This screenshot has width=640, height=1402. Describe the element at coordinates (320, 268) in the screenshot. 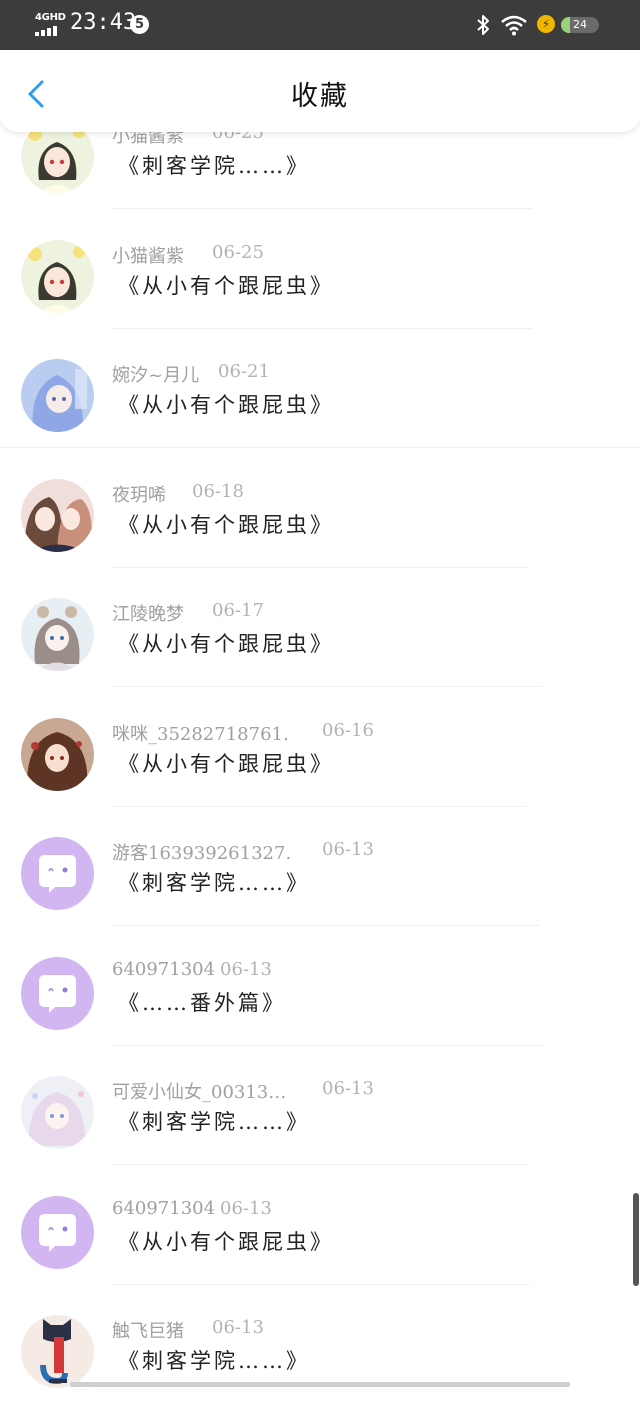

I see `list-item: 小猫酱紫 06-25 《从小有个跟屁虫》` at that location.